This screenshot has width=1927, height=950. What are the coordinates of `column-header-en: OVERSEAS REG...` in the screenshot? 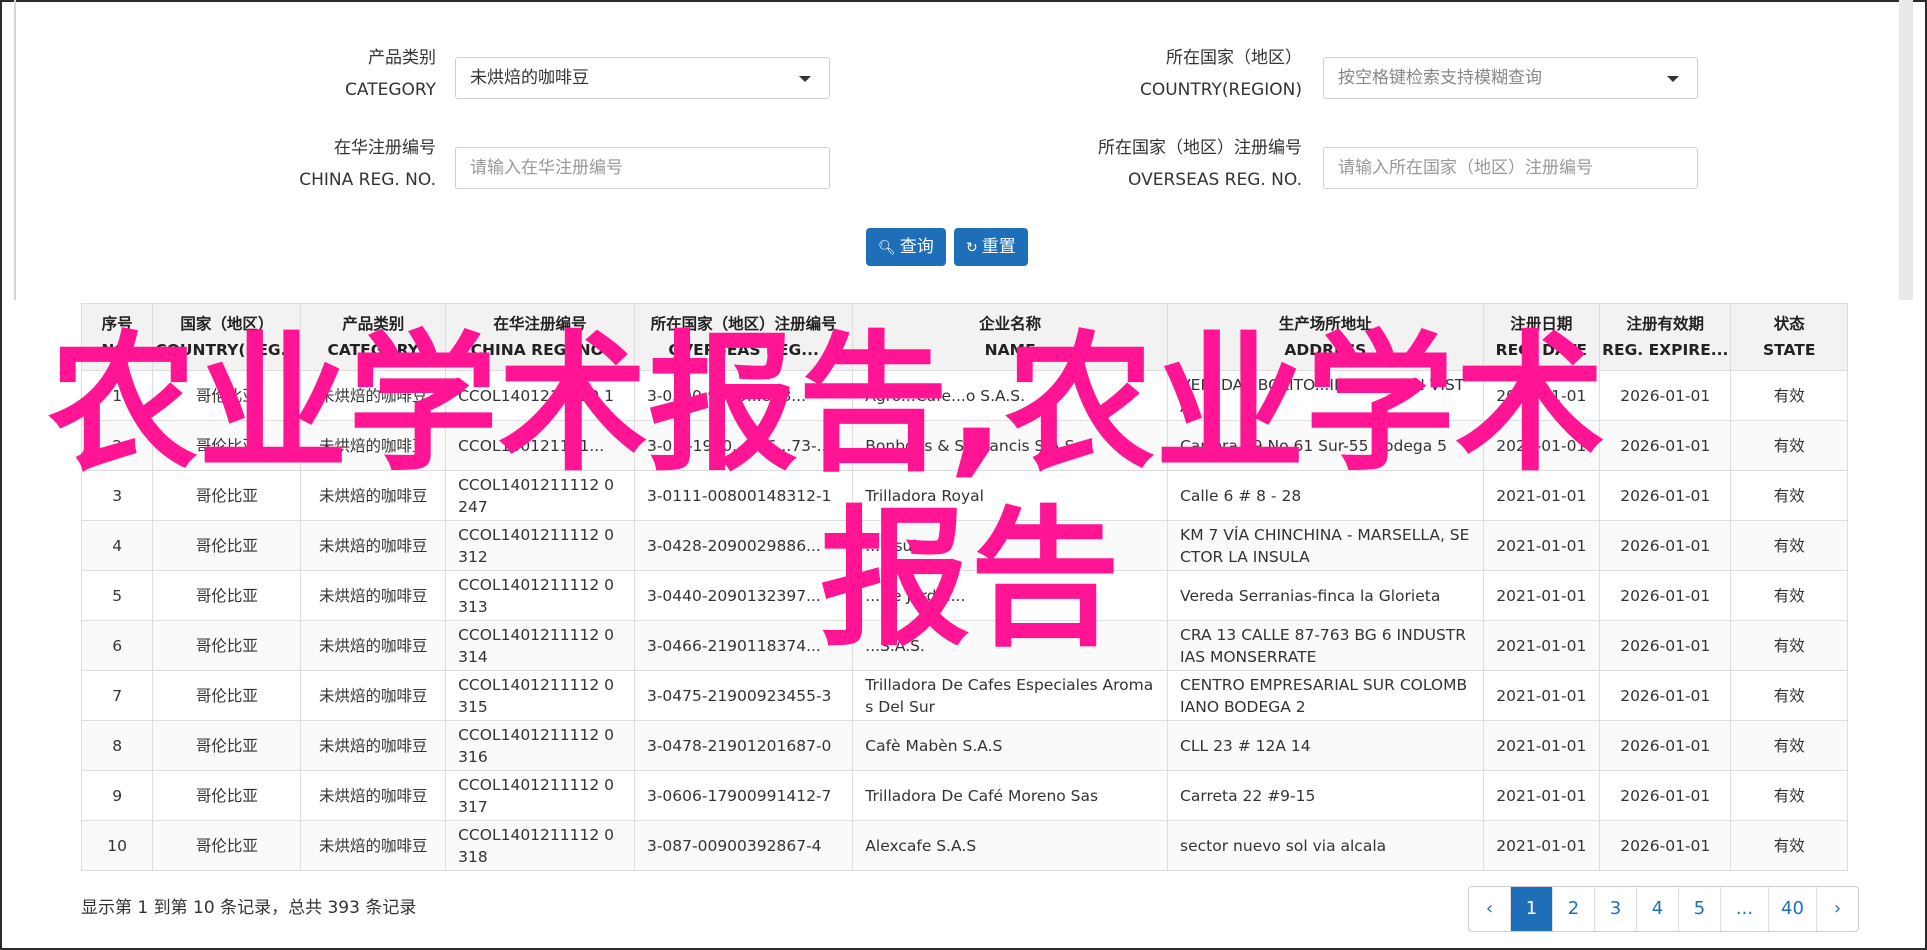 It's located at (743, 350).